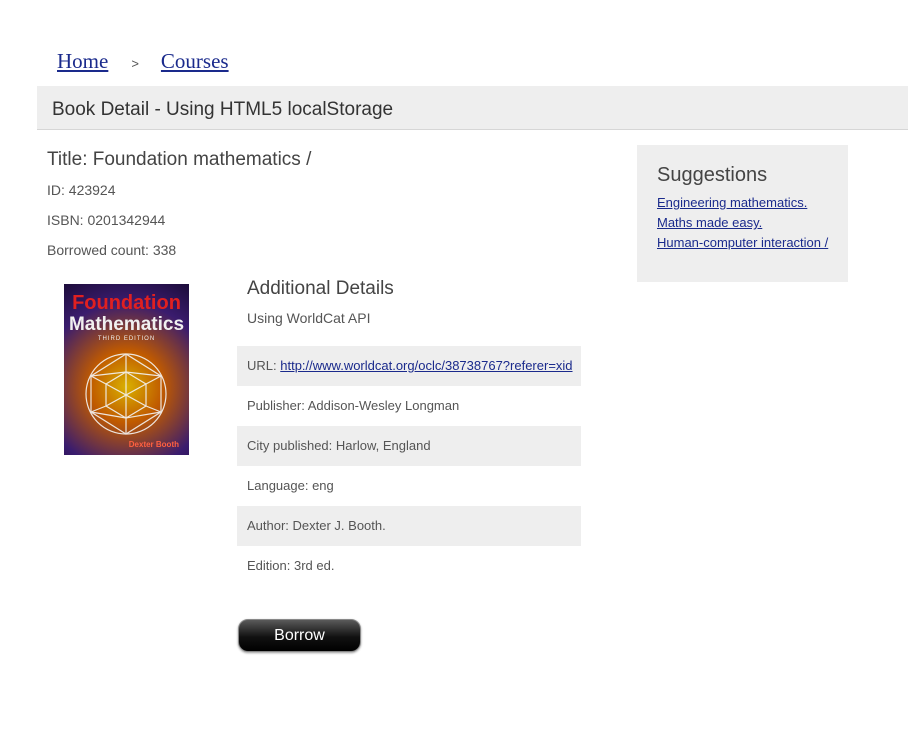 The image size is (908, 746). What do you see at coordinates (195, 61) in the screenshot?
I see `breadcrumb-courses-link: Courses` at bounding box center [195, 61].